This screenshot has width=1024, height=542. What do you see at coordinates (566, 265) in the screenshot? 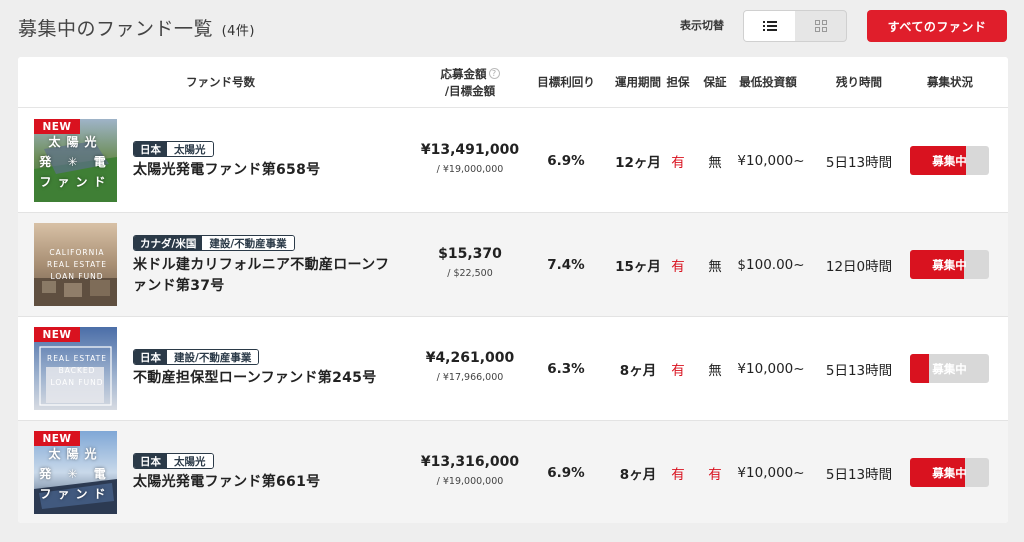
I see `target-yield: 7.4%` at bounding box center [566, 265].